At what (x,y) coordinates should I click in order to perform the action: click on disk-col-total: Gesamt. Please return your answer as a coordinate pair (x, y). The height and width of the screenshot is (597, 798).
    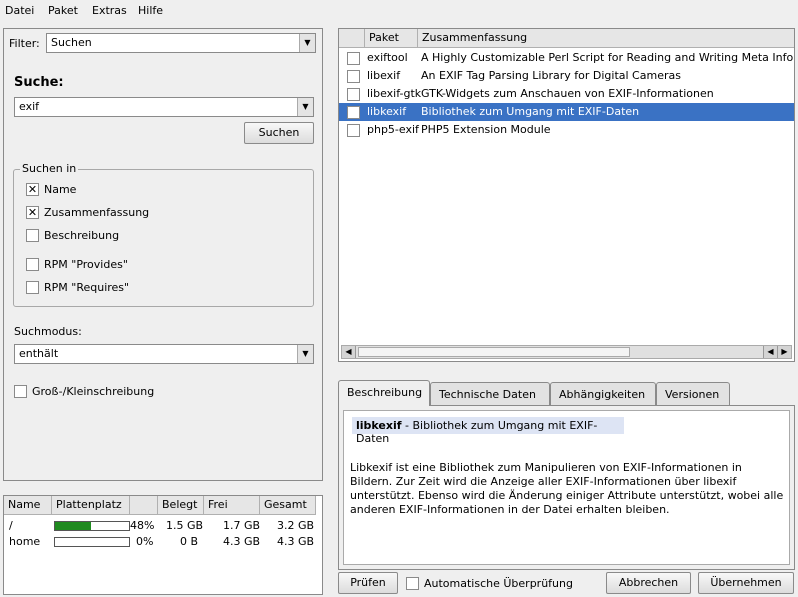
    Looking at the image, I should click on (288, 505).